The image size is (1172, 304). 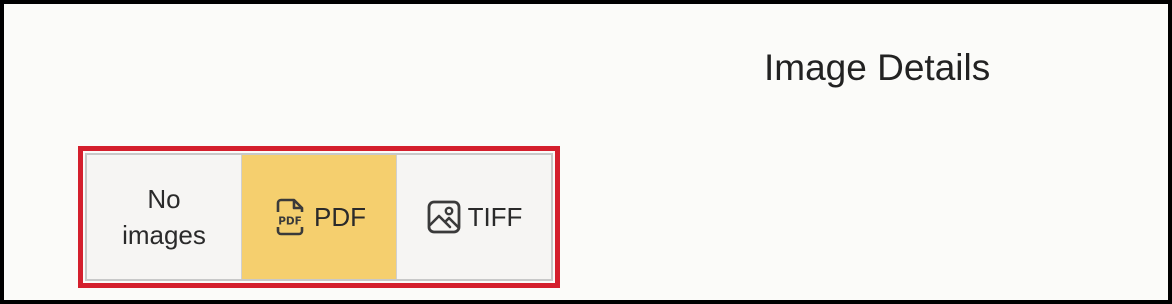 I want to click on option-no-images-label: No images, so click(x=164, y=217).